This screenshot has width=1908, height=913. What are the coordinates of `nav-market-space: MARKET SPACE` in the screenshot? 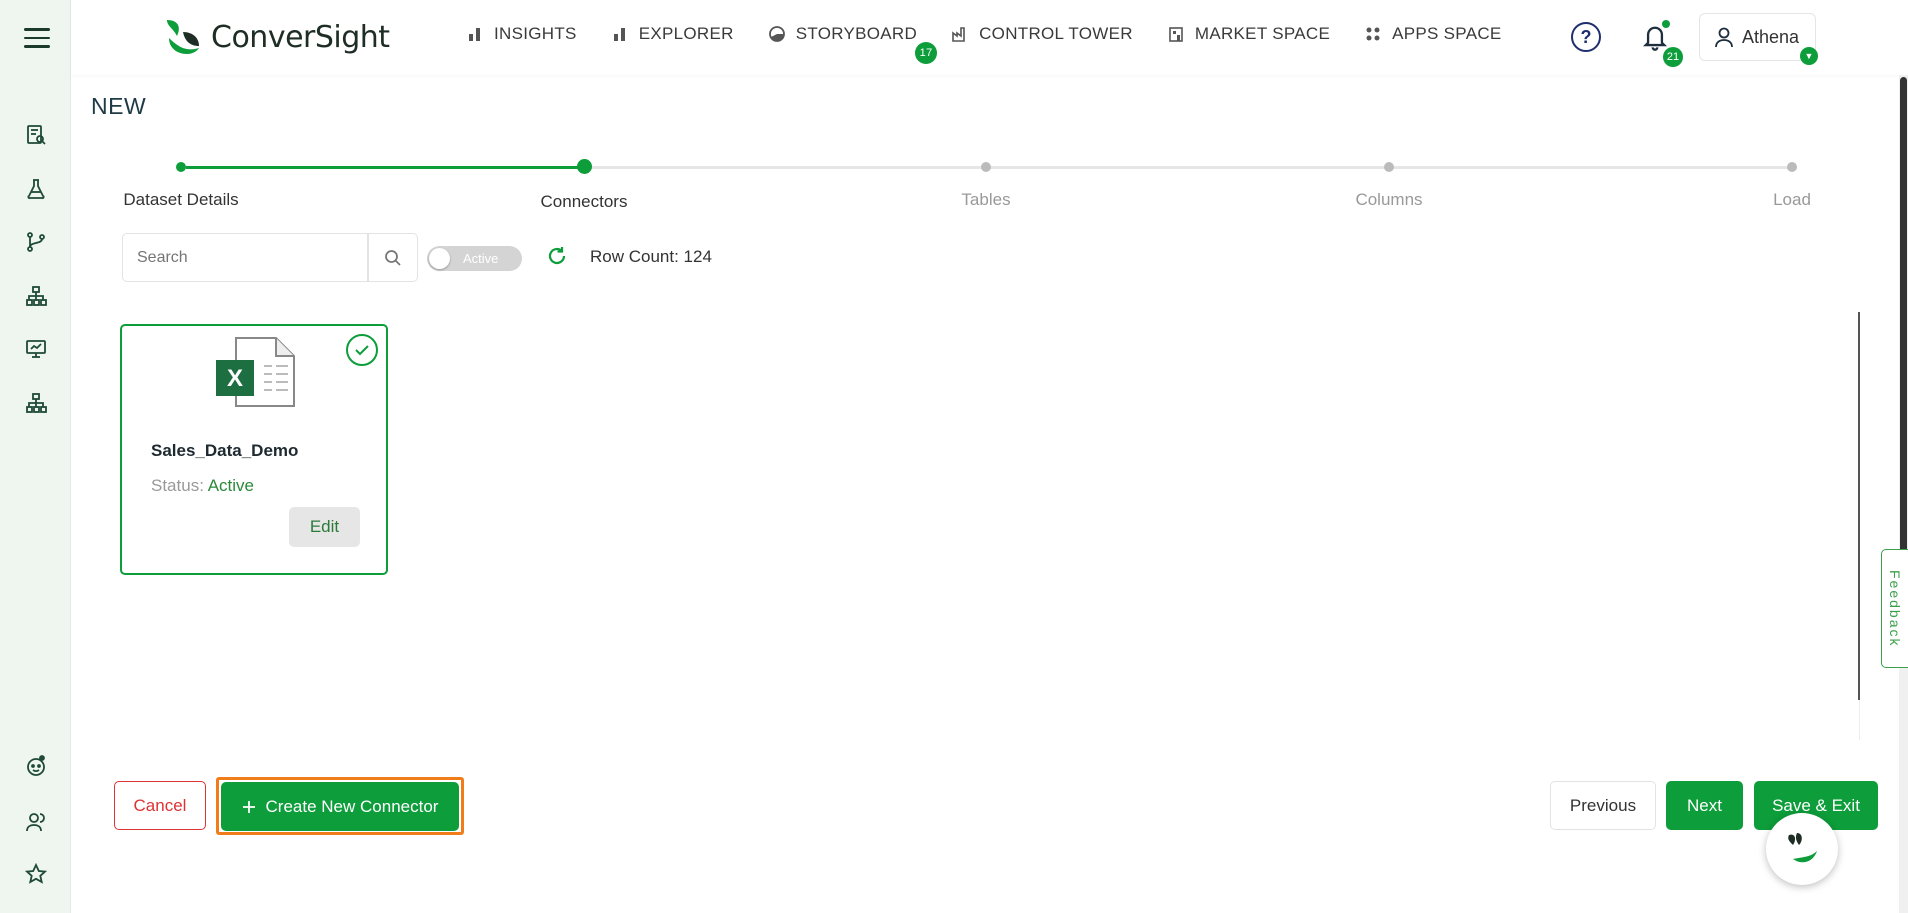 It's located at (1248, 34).